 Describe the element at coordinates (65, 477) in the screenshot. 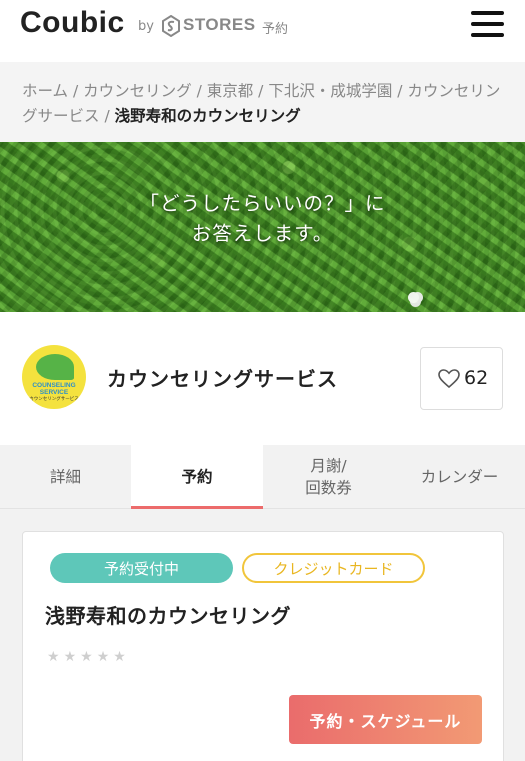

I see `tab-details: 詳細` at that location.